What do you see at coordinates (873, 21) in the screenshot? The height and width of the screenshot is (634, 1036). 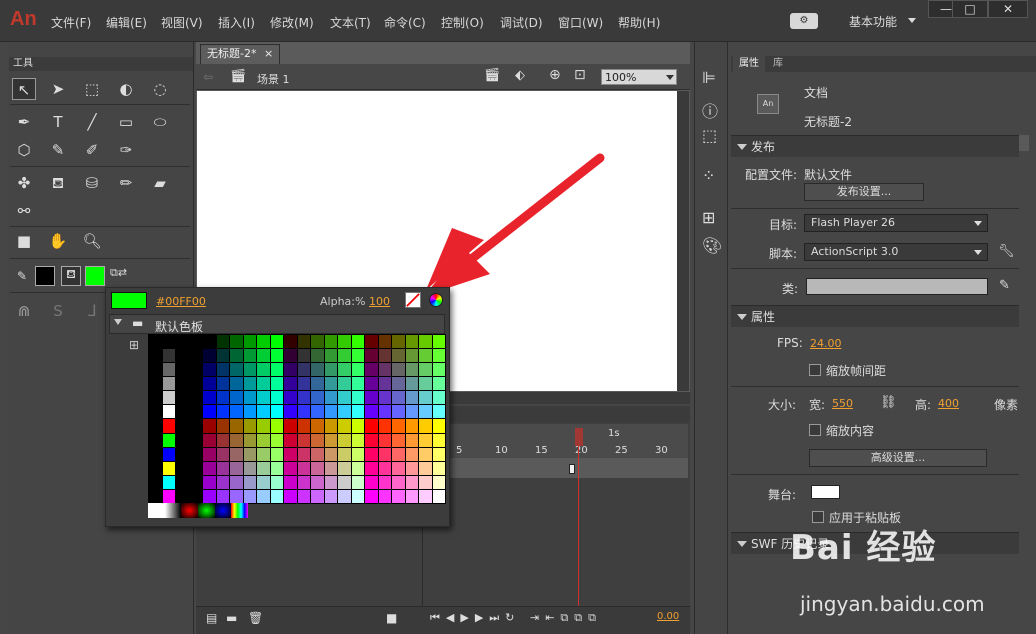 I see `workspace-switcher: 基本功能` at bounding box center [873, 21].